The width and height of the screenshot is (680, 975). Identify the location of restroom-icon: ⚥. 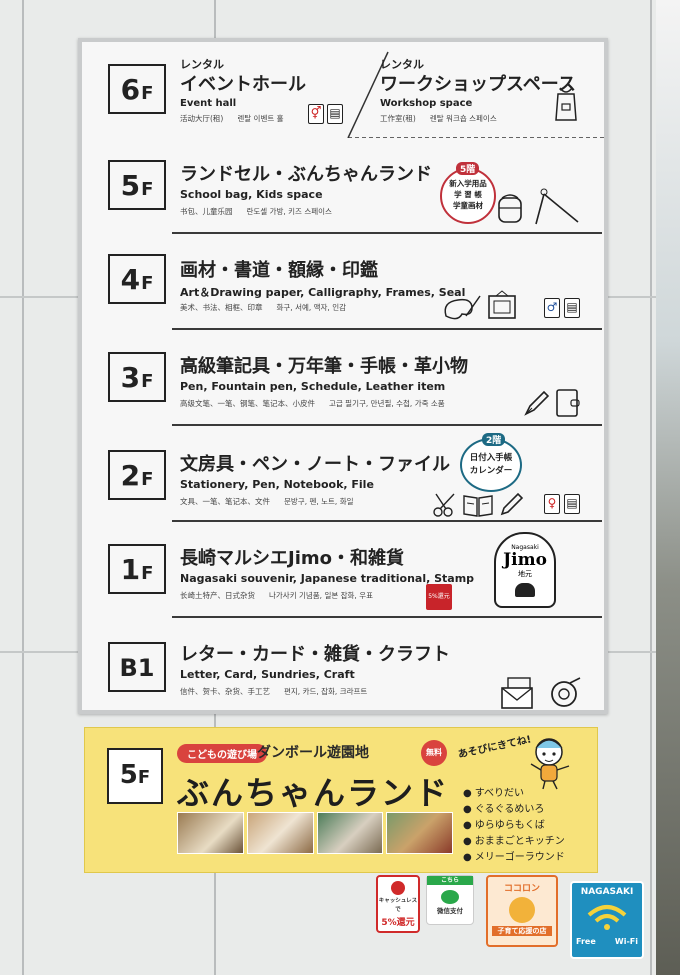
(316, 114).